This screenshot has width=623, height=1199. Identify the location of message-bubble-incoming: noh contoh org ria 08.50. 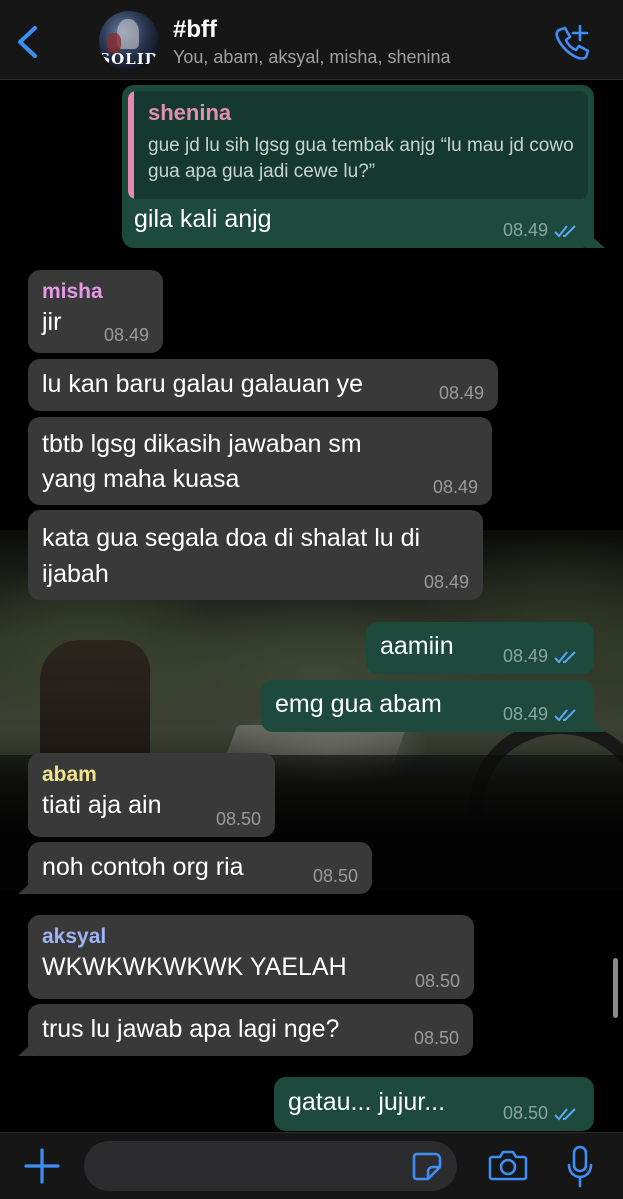
(200, 868).